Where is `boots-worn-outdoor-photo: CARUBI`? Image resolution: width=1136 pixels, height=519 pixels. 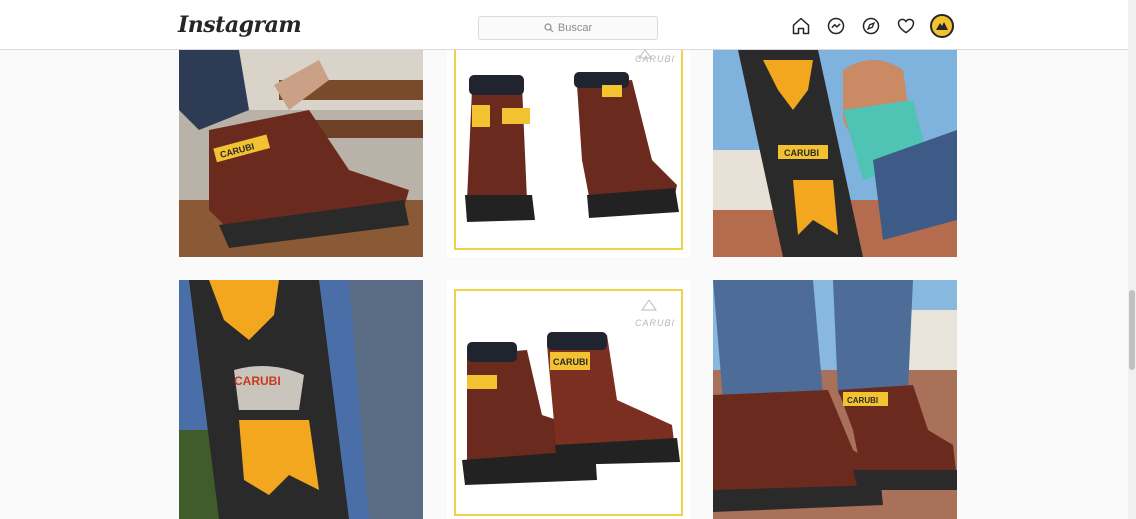 boots-worn-outdoor-photo: CARUBI is located at coordinates (835, 399).